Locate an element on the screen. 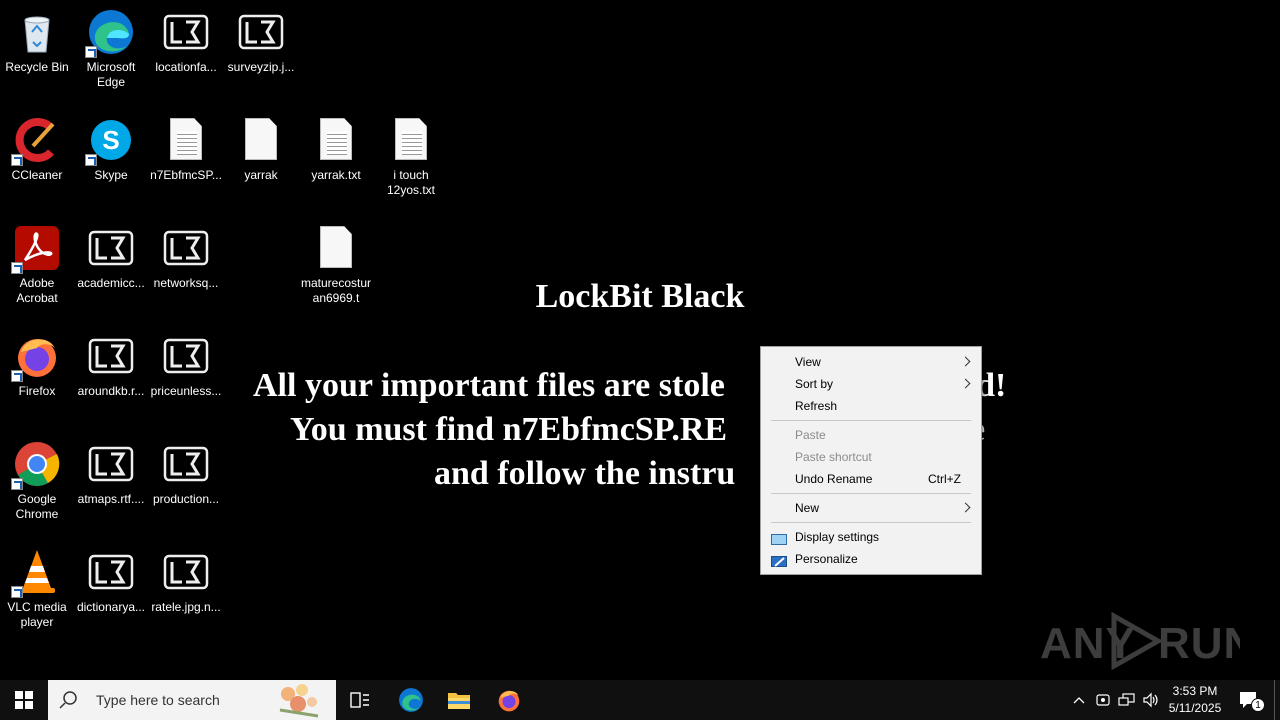 The width and height of the screenshot is (1280, 720). blank-file-icon is located at coordinates (261, 140).